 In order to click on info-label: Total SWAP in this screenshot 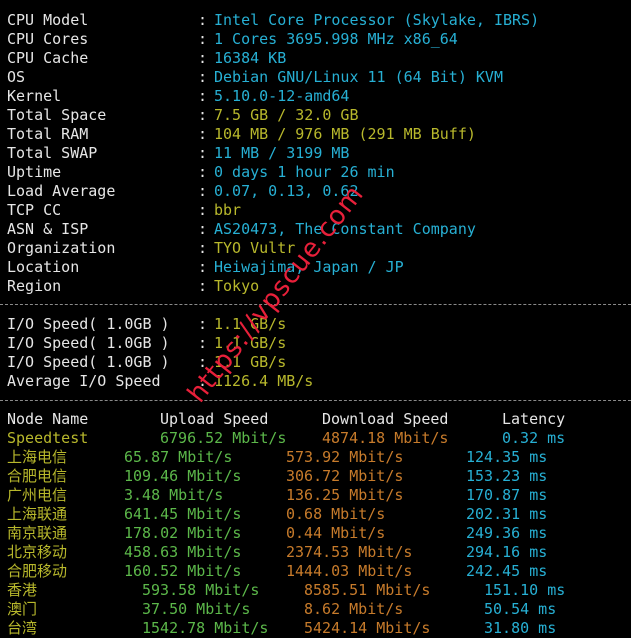, I will do `click(52, 153)`.